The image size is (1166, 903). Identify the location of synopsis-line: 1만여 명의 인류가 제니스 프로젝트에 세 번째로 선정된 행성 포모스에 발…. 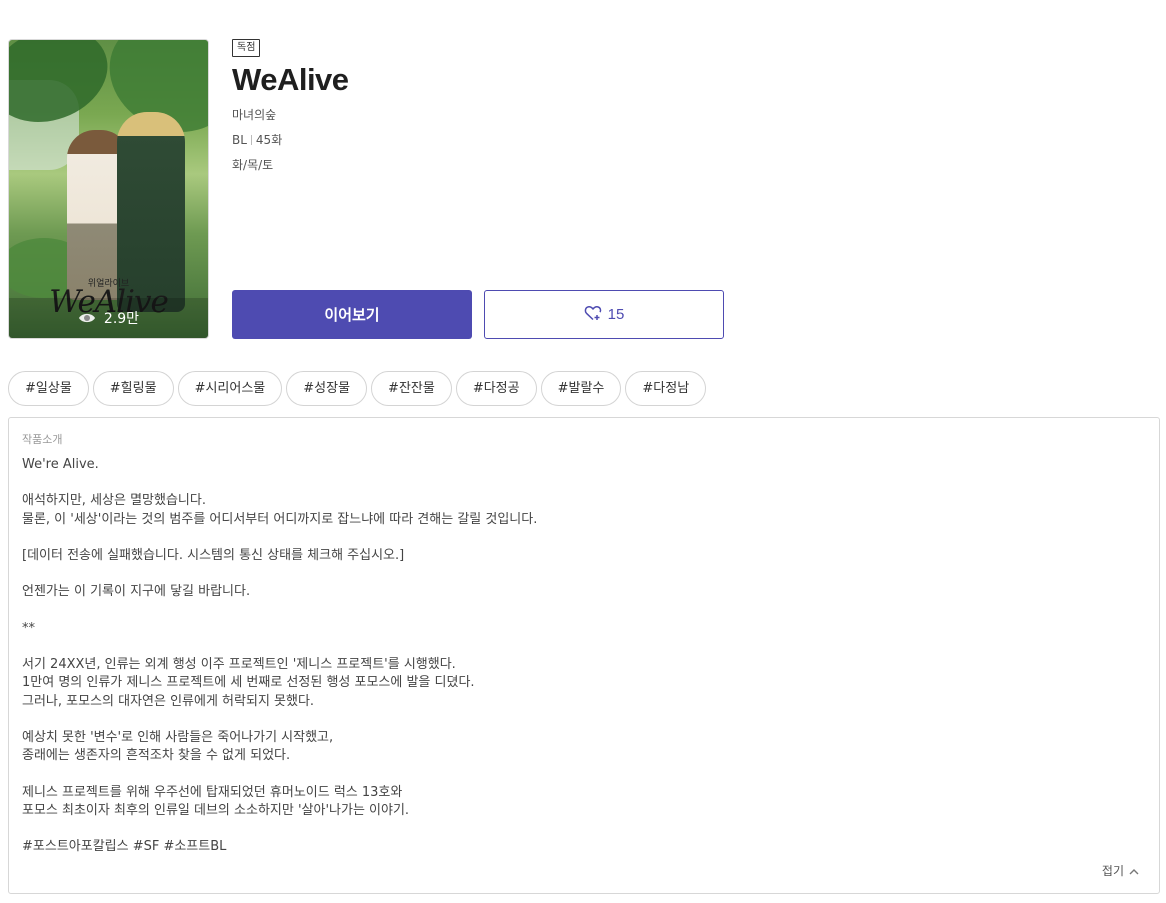
(248, 683).